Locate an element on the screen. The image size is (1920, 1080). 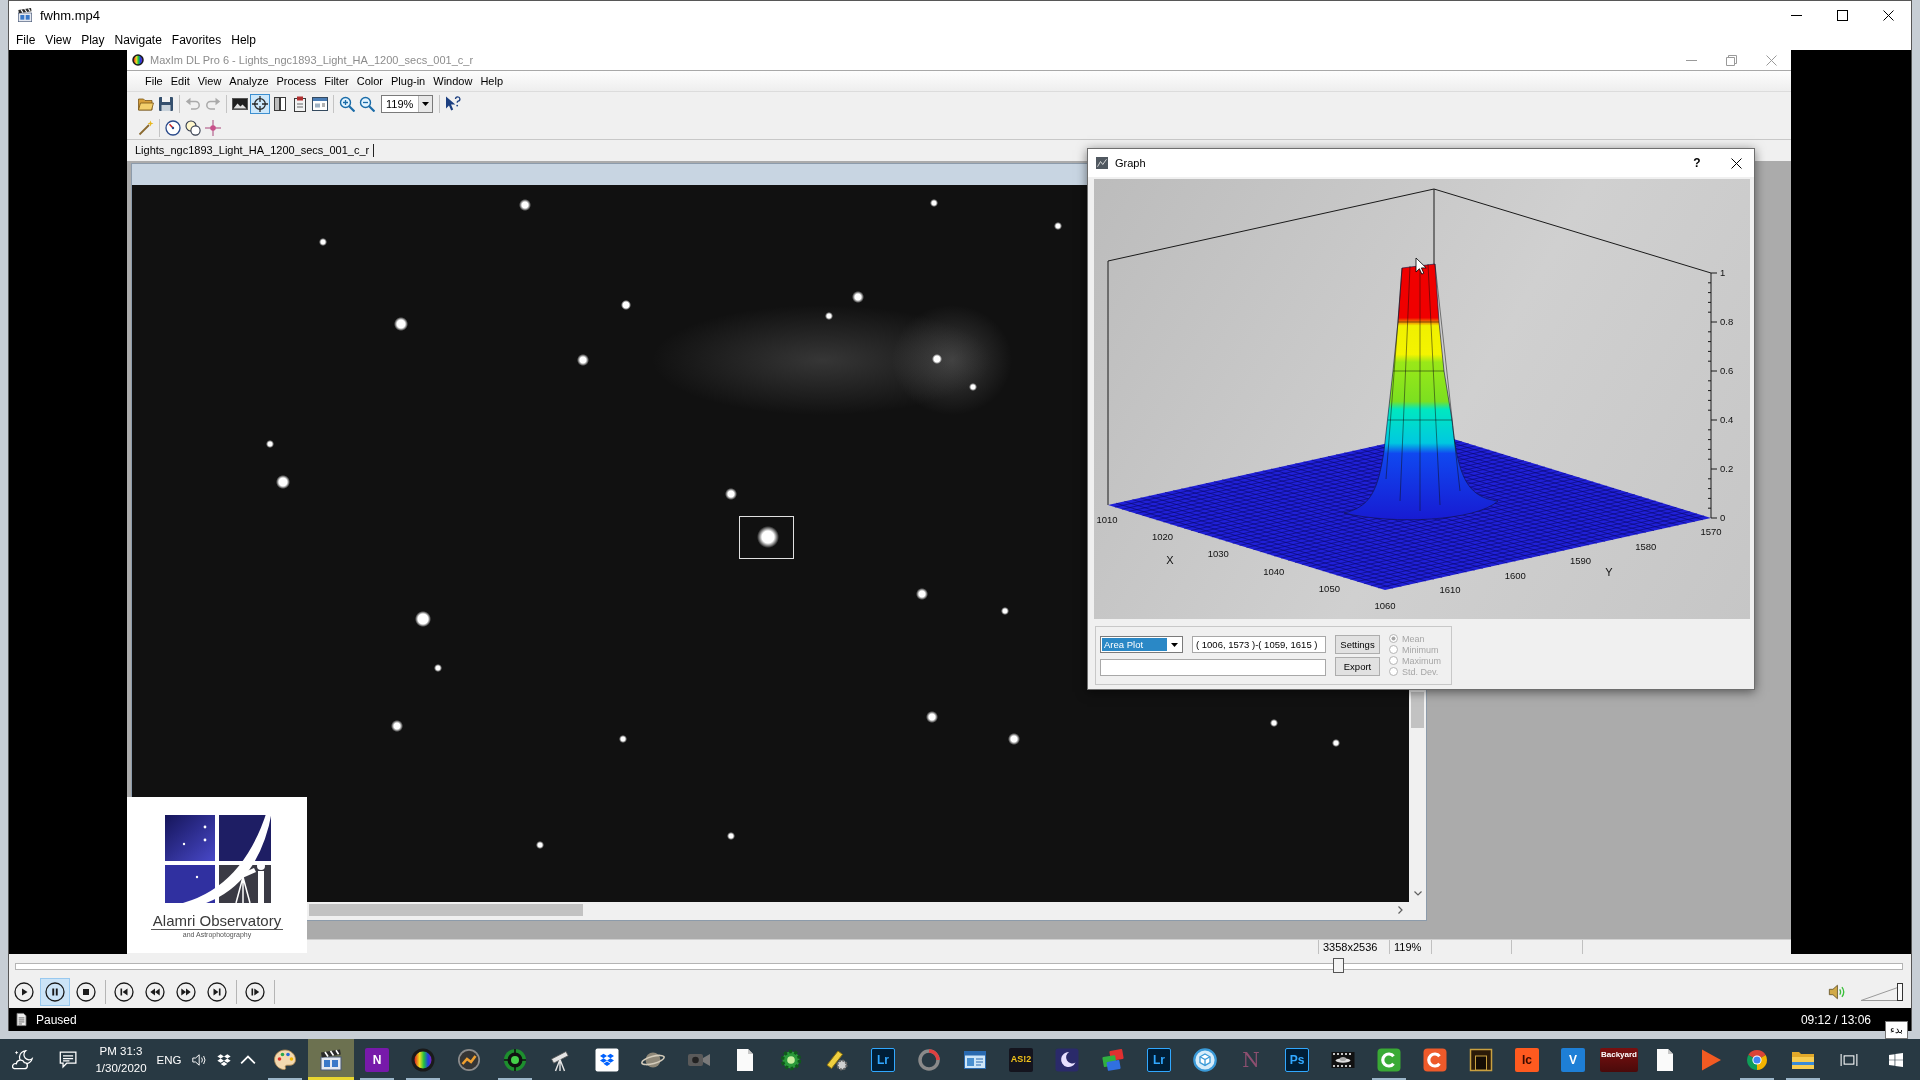
taskbar-button: V is located at coordinates (1573, 1059).